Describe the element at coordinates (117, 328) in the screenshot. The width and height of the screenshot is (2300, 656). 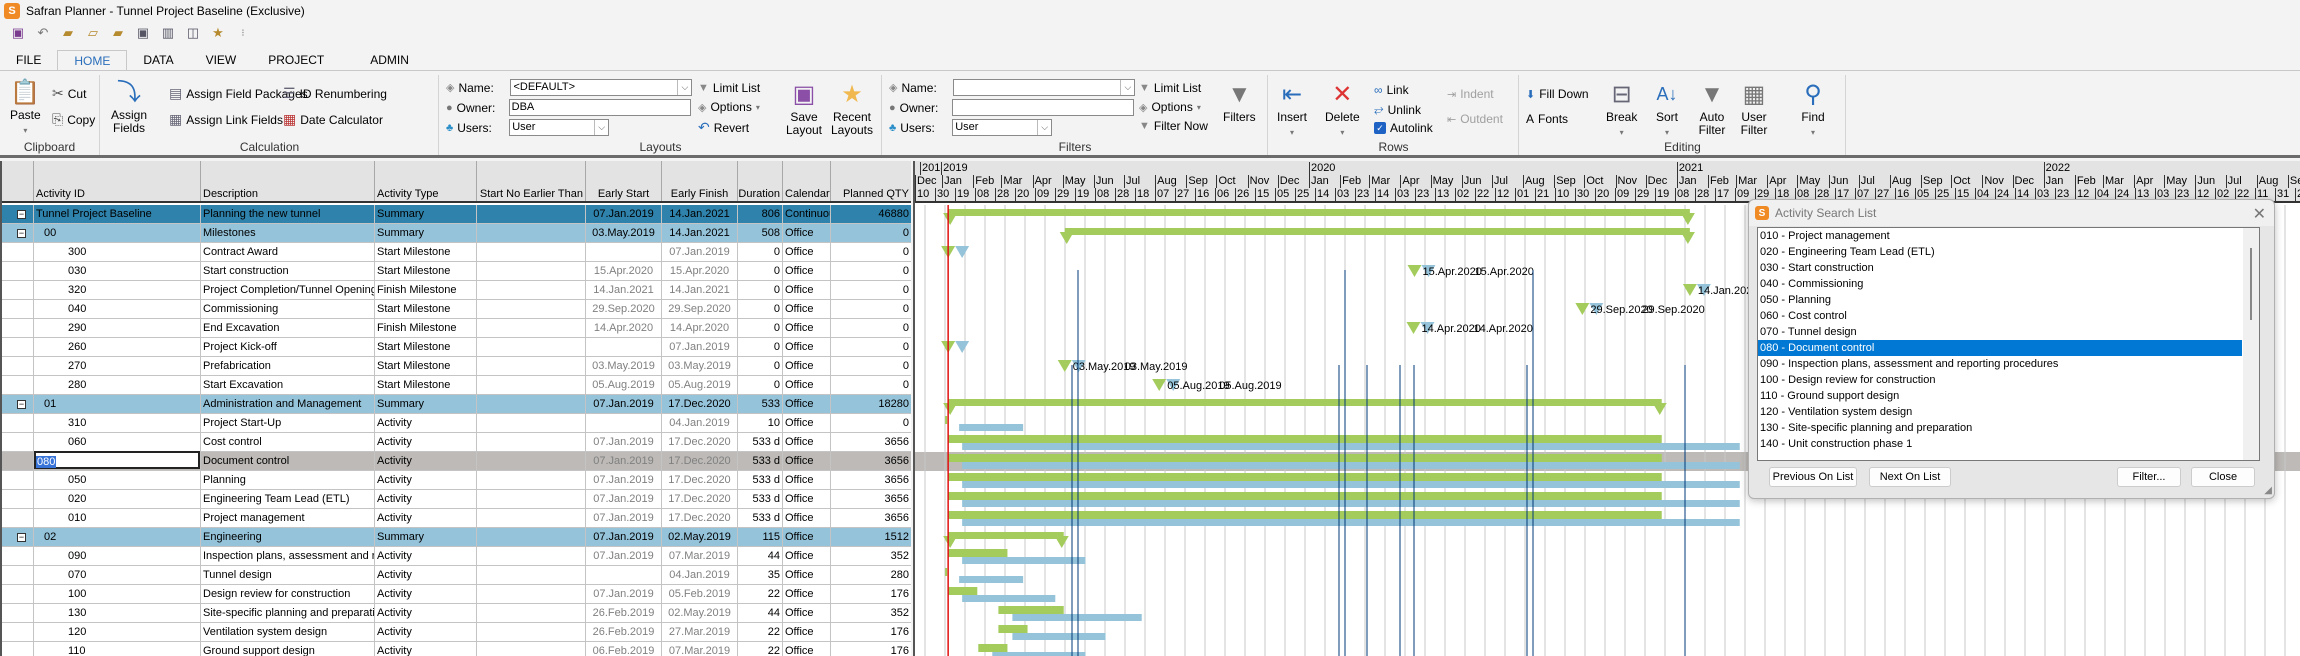
I see `cell-id: 290` at that location.